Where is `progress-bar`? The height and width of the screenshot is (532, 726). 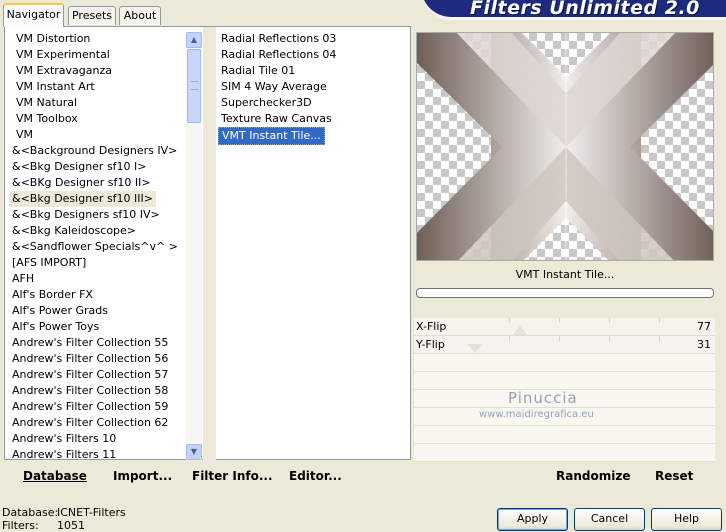 progress-bar is located at coordinates (565, 293).